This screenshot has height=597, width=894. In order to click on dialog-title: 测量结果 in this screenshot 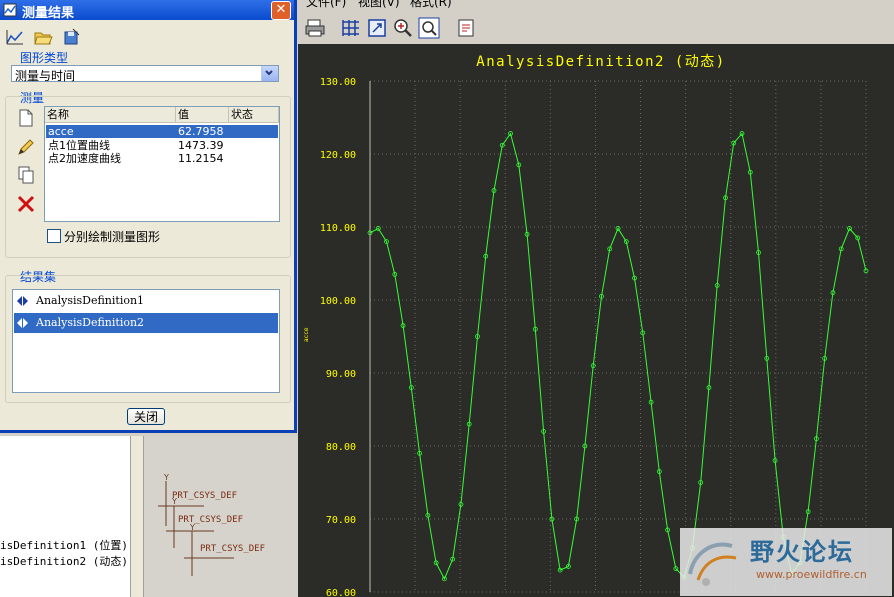, I will do `click(48, 13)`.